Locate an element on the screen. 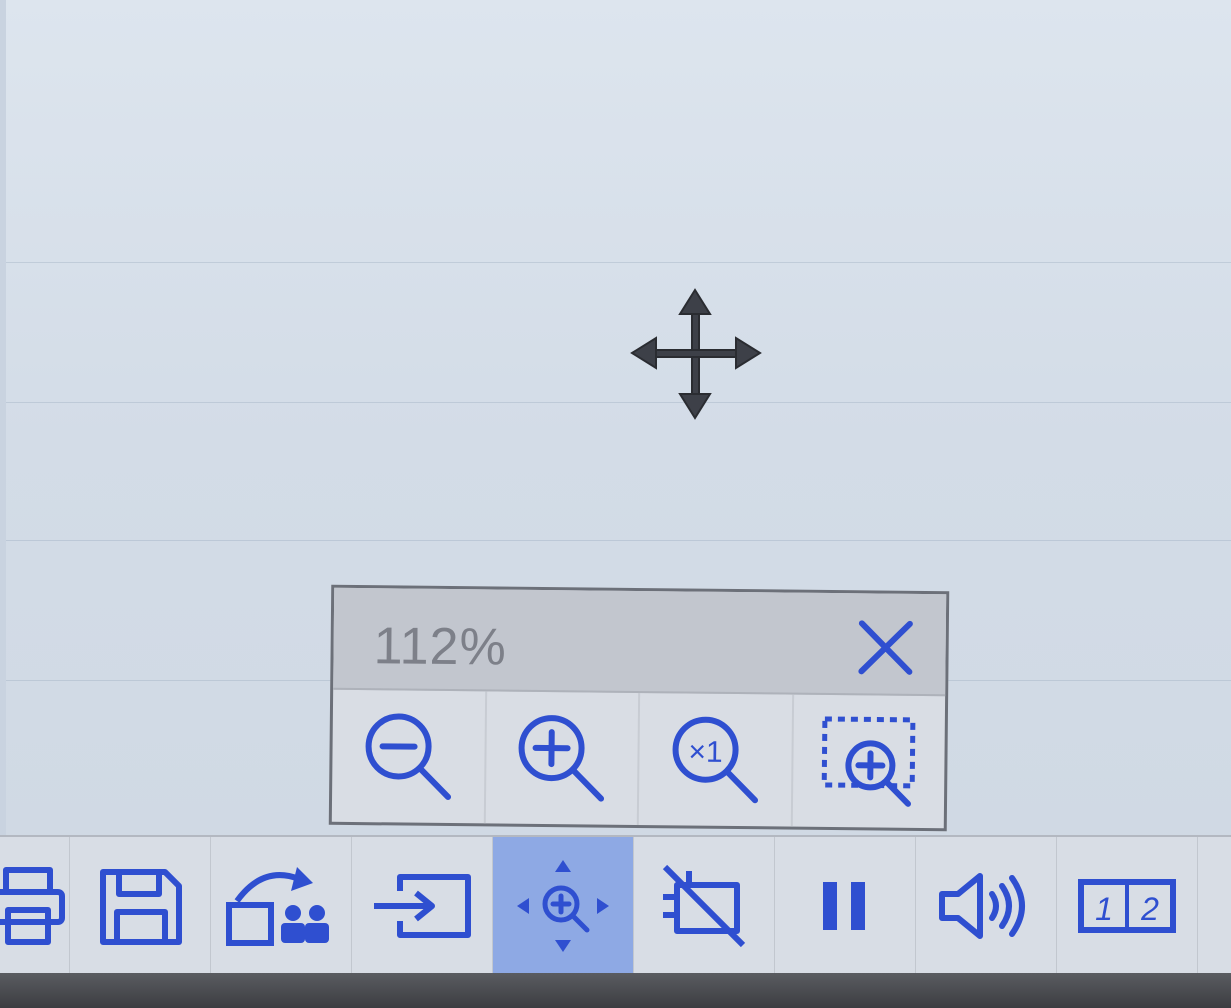 The width and height of the screenshot is (1231, 1008). pause-button is located at coordinates (845, 906).